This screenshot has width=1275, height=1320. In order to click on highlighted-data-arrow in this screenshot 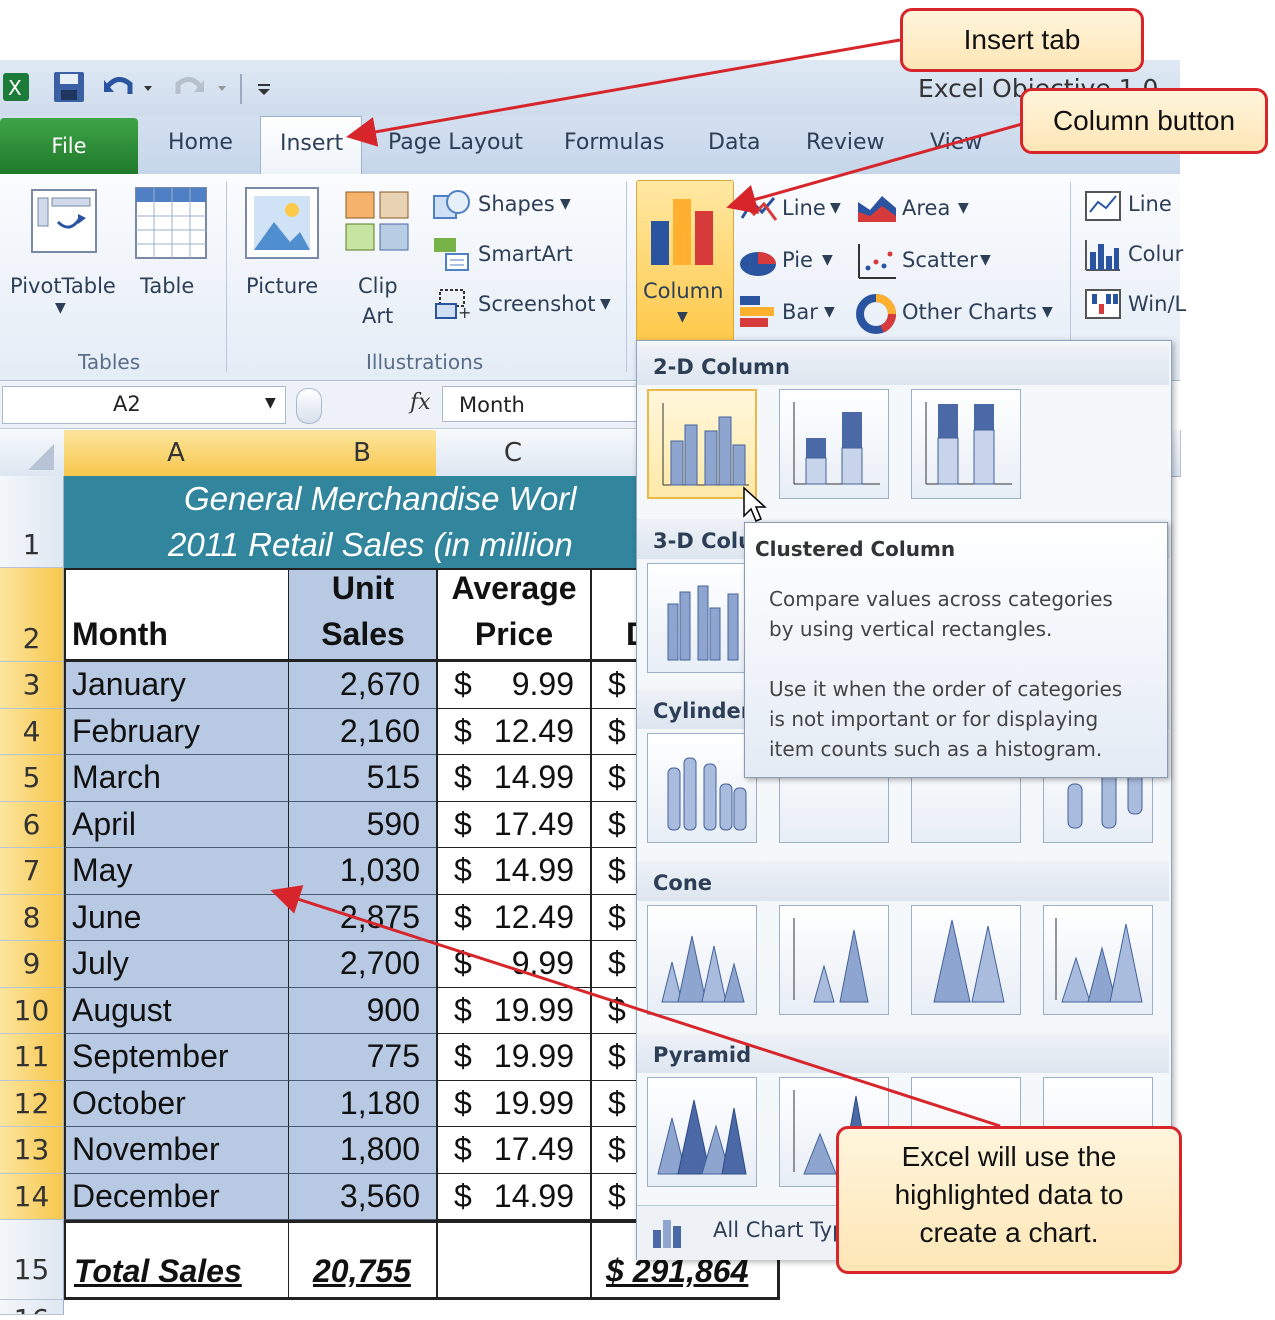, I will do `click(635, 1006)`.